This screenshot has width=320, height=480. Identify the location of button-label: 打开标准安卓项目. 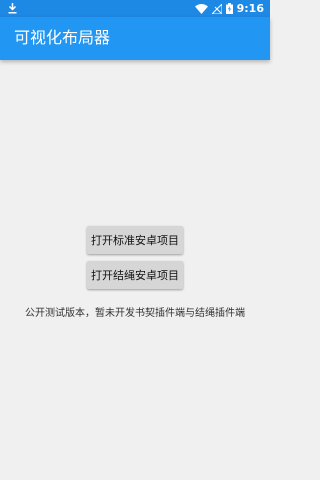
(135, 240).